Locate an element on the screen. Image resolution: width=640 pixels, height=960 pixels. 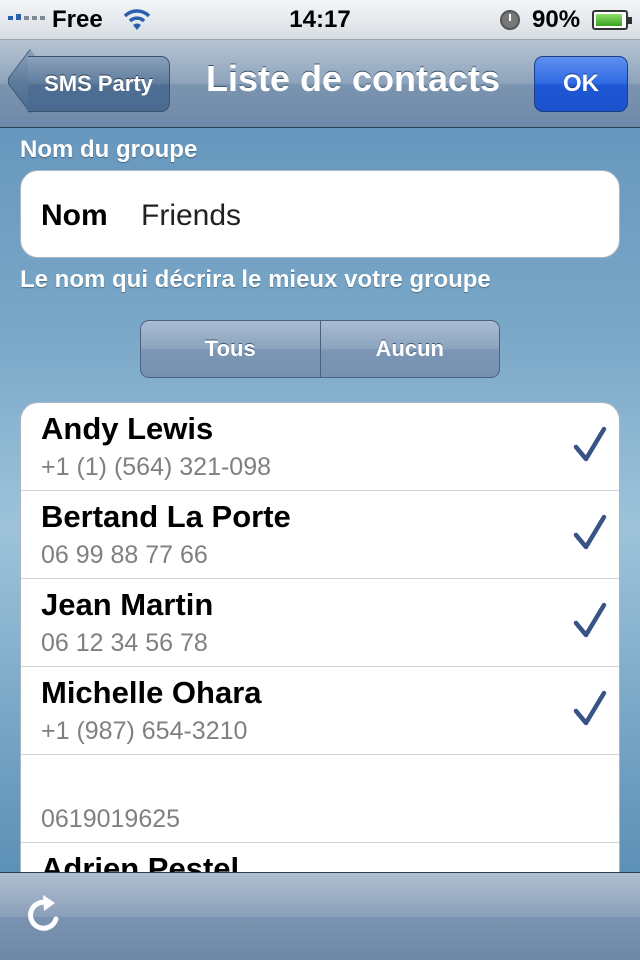
contact-phone: 06 99 88 77 66 is located at coordinates (124, 555).